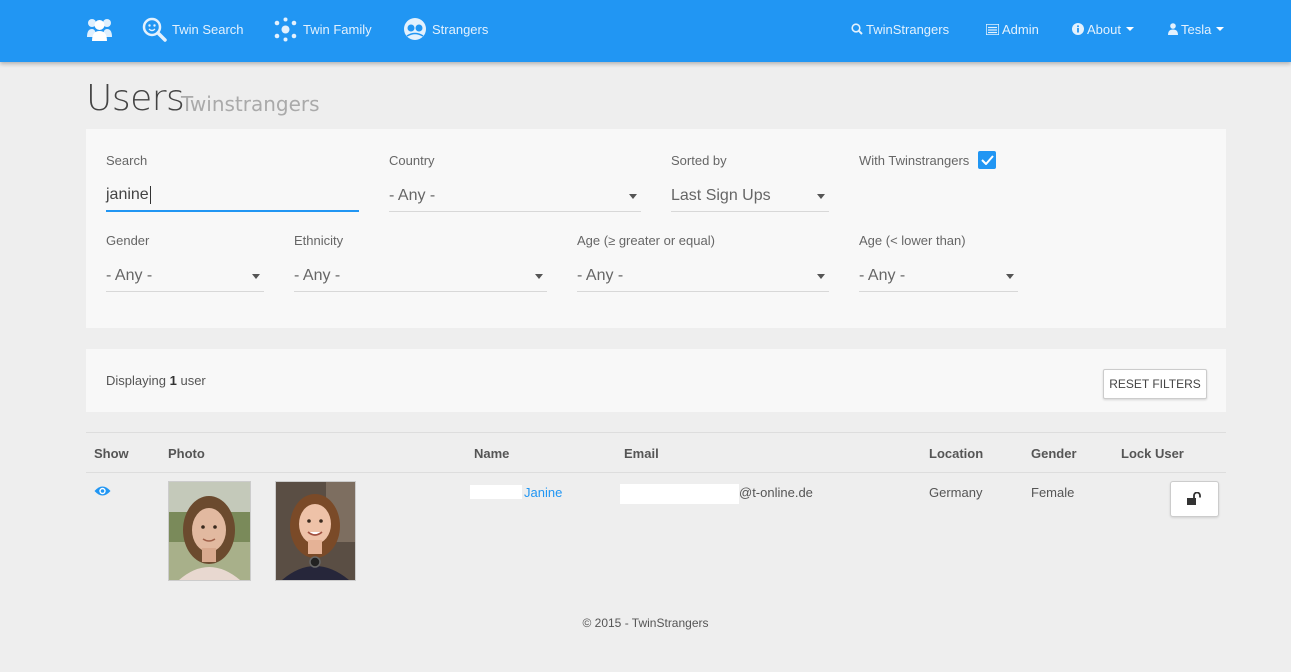 This screenshot has height=672, width=1291. I want to click on user-location: Germany, so click(956, 492).